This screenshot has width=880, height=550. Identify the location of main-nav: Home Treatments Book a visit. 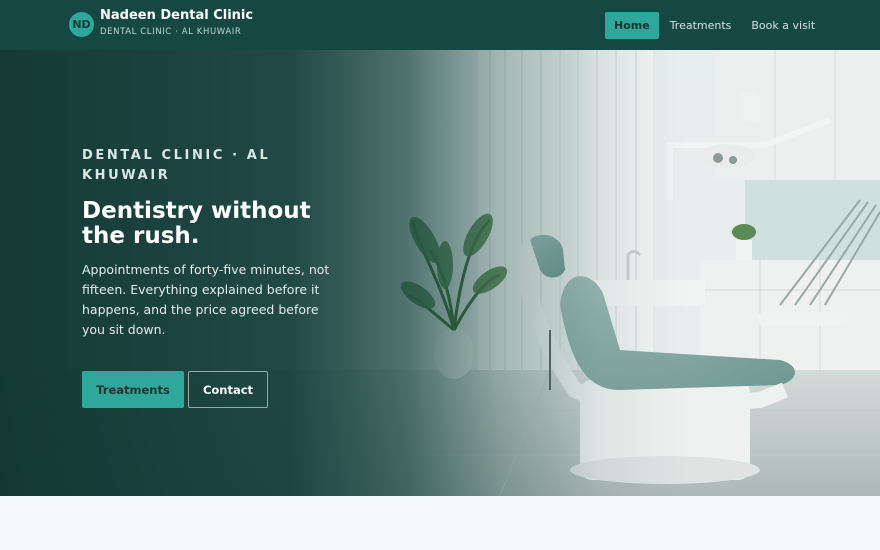
(715, 25).